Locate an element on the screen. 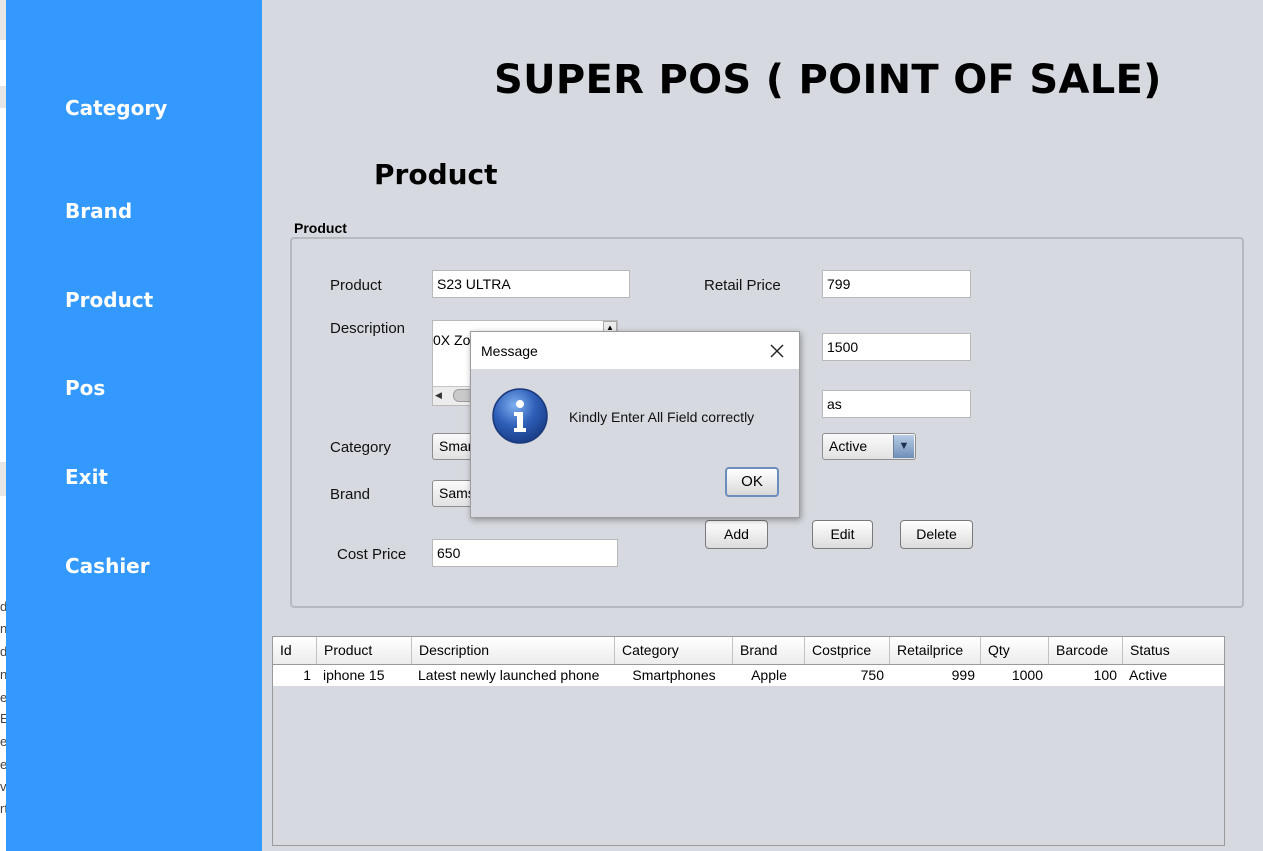  retail-price-label: Retail Price is located at coordinates (742, 285).